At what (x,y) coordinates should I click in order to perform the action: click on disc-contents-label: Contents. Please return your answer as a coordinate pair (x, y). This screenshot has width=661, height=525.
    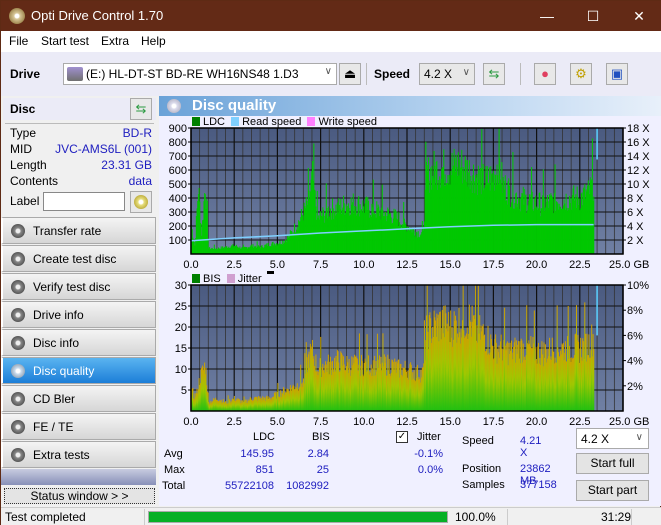
    Looking at the image, I should click on (34, 181).